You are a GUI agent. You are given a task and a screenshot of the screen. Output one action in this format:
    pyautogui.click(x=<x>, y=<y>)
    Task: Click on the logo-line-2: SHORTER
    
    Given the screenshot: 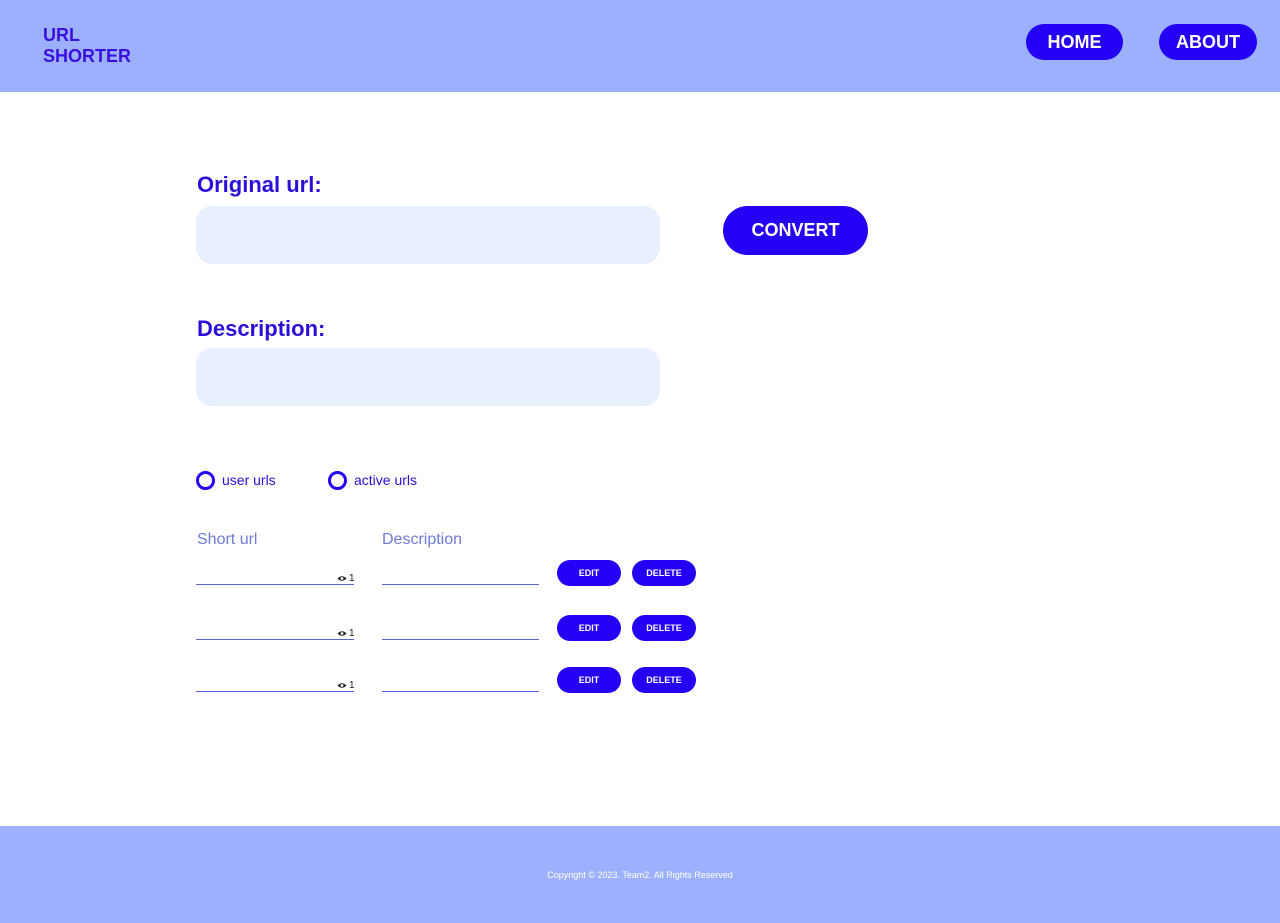 What is the action you would take?
    pyautogui.click(x=87, y=56)
    